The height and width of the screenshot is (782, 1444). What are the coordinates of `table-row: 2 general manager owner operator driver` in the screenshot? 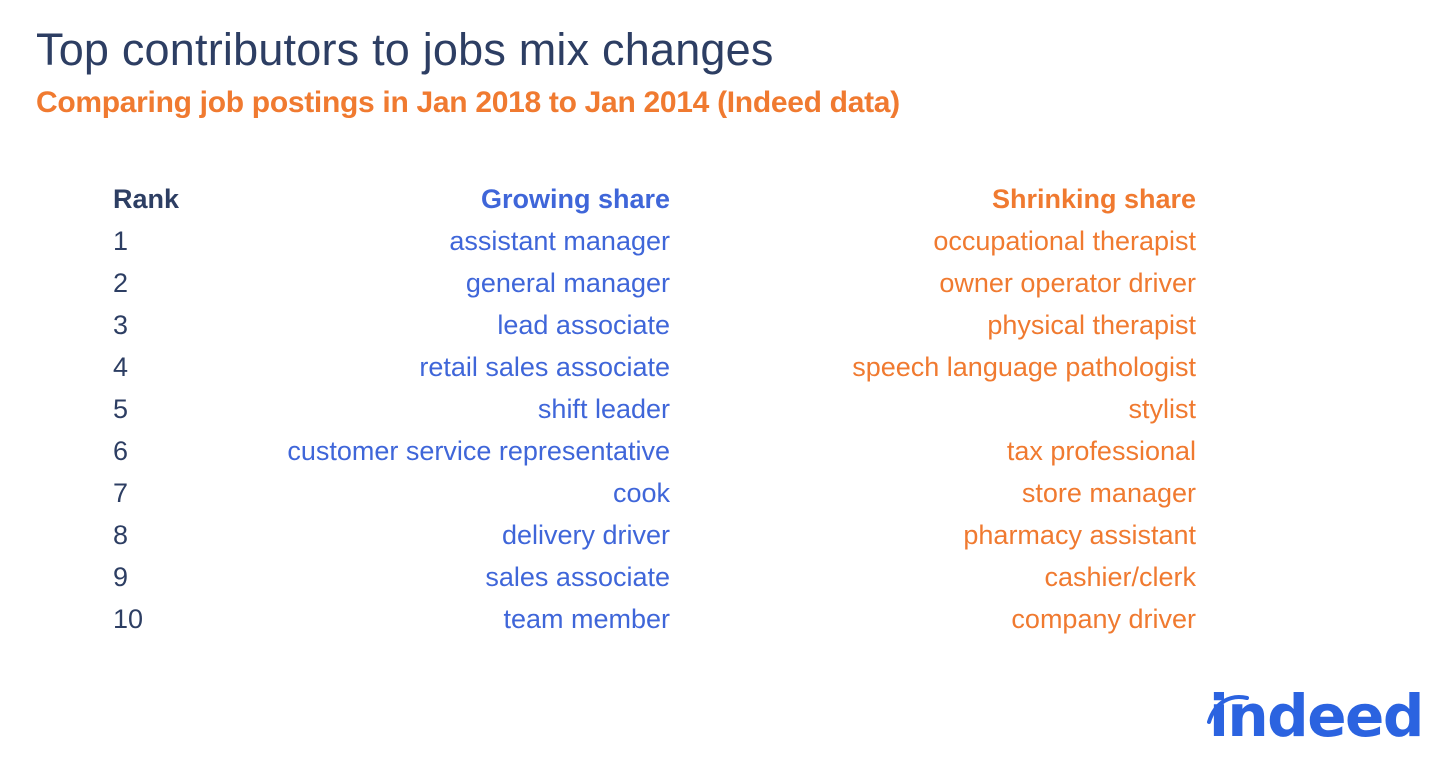 It's located at (722, 285).